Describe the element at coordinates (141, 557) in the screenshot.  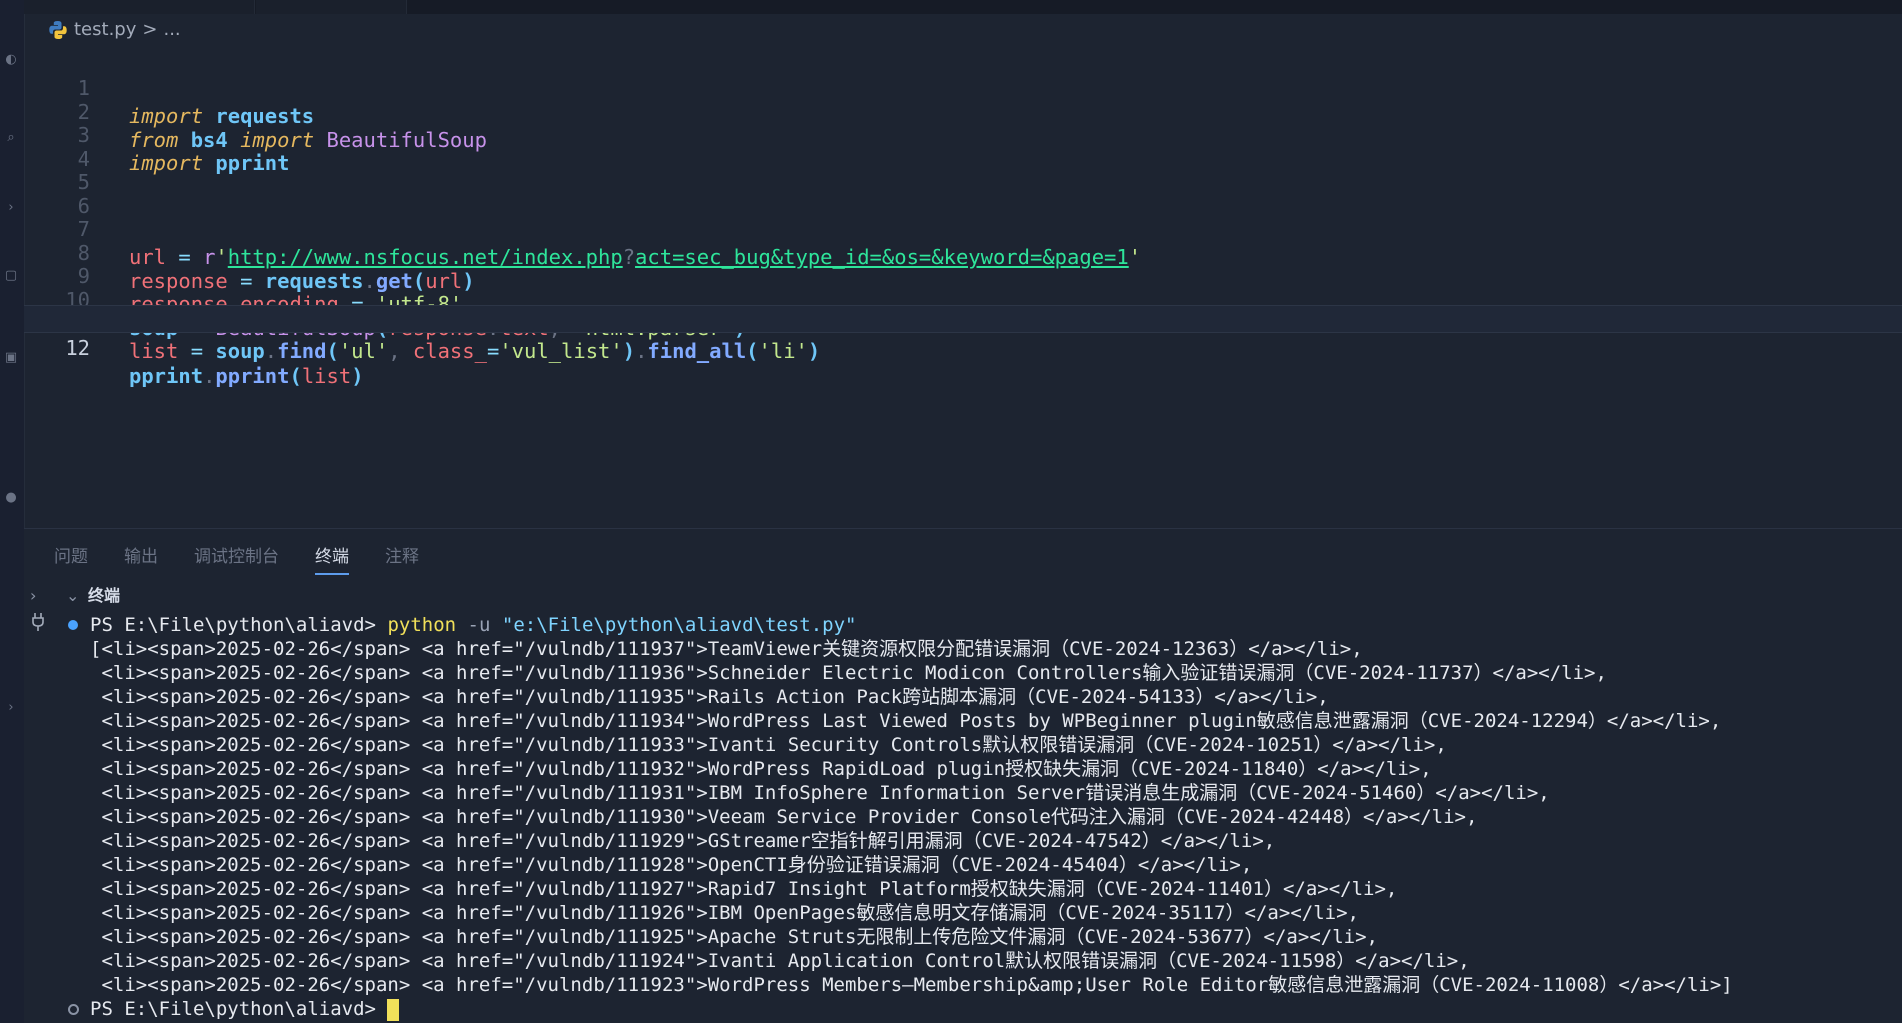
I see `tab-output: 输出` at that location.